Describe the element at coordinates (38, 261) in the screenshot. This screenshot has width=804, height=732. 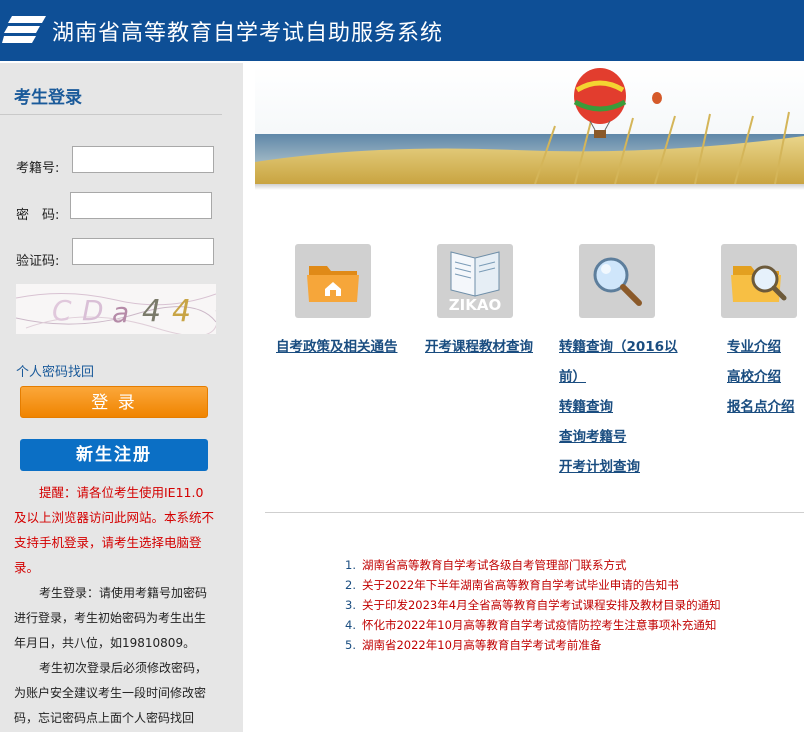
I see `captcha-label: 验证码:` at that location.